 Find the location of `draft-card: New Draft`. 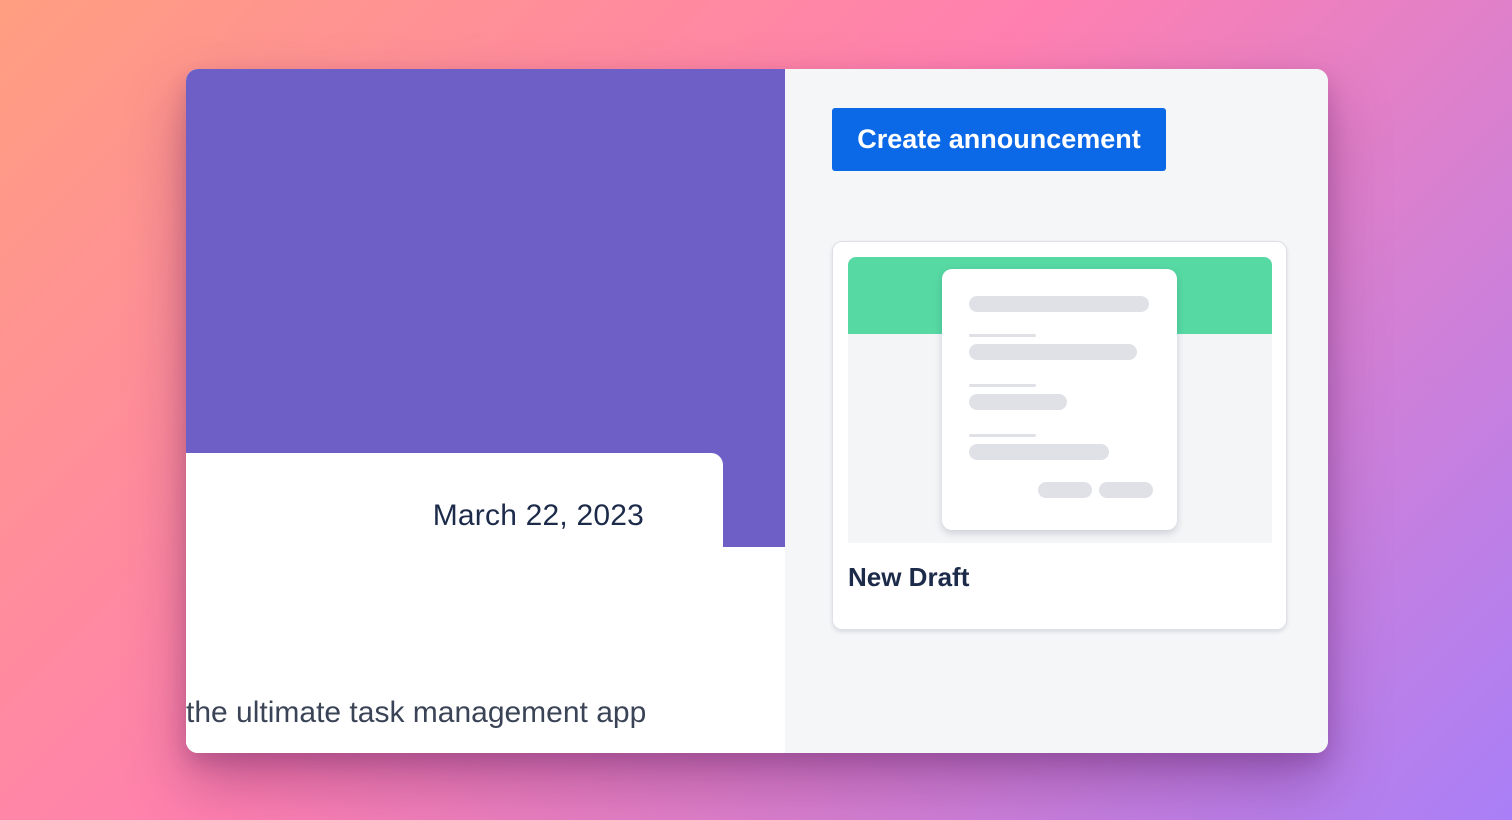

draft-card: New Draft is located at coordinates (1059, 435).